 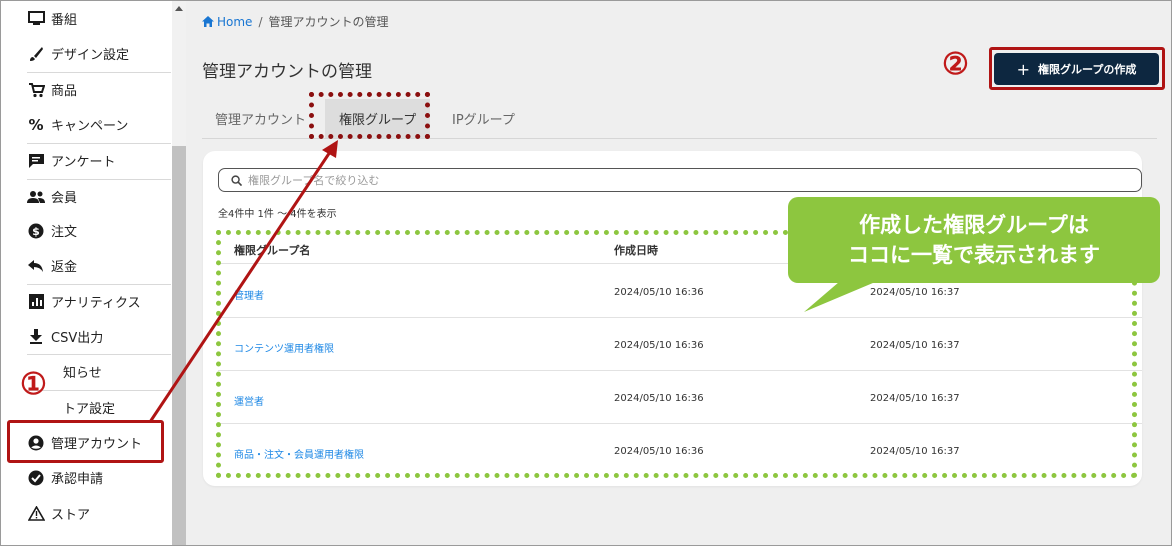 I want to click on tab-highlight-box, so click(x=369, y=115).